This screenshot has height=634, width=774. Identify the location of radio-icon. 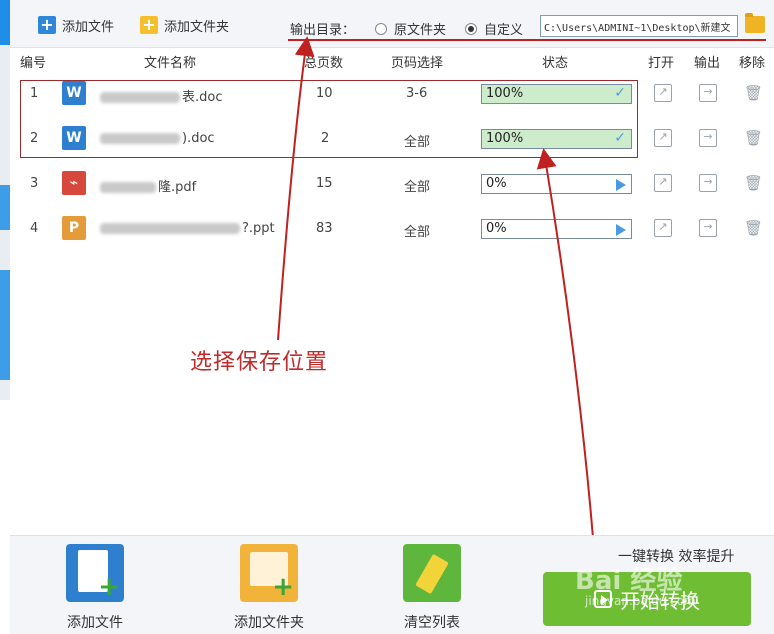
(381, 28).